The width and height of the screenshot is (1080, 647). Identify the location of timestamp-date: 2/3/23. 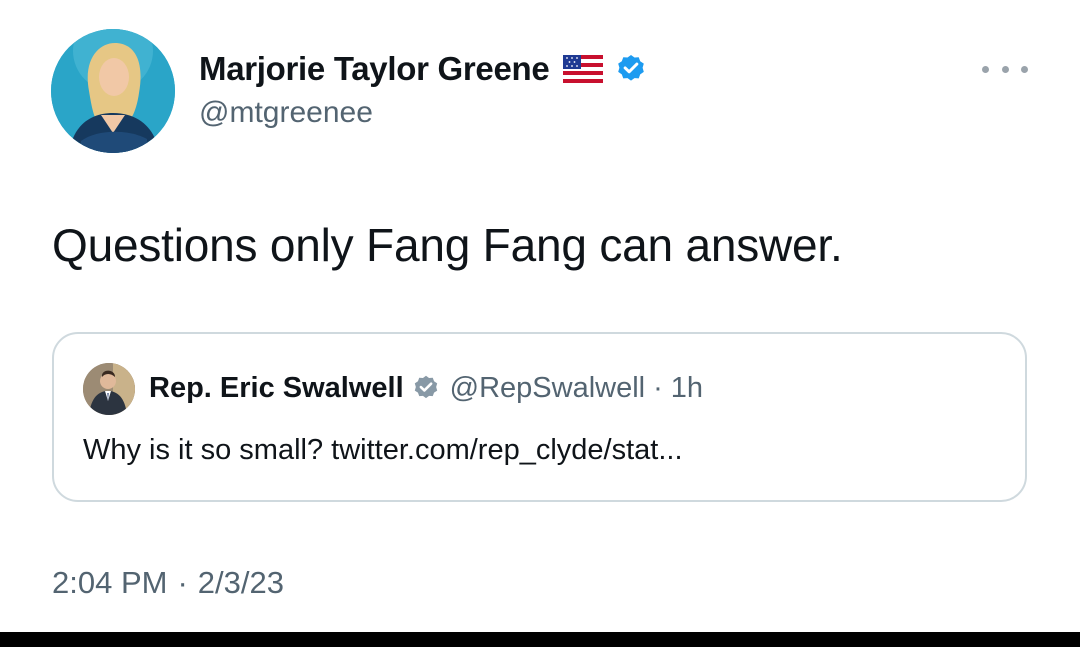
(240, 582).